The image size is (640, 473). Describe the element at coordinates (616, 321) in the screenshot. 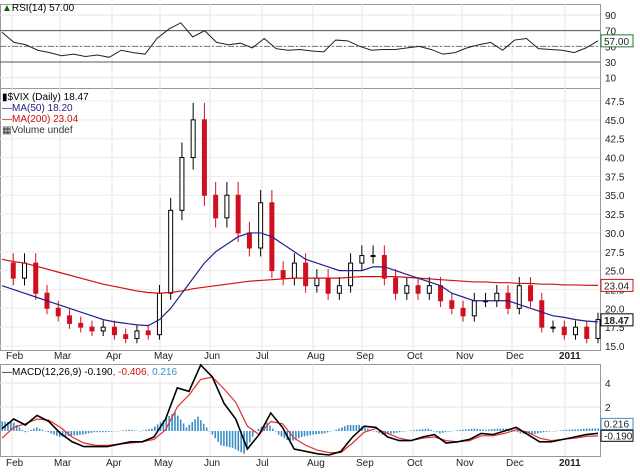

I see `price-last-value: 18.47` at that location.